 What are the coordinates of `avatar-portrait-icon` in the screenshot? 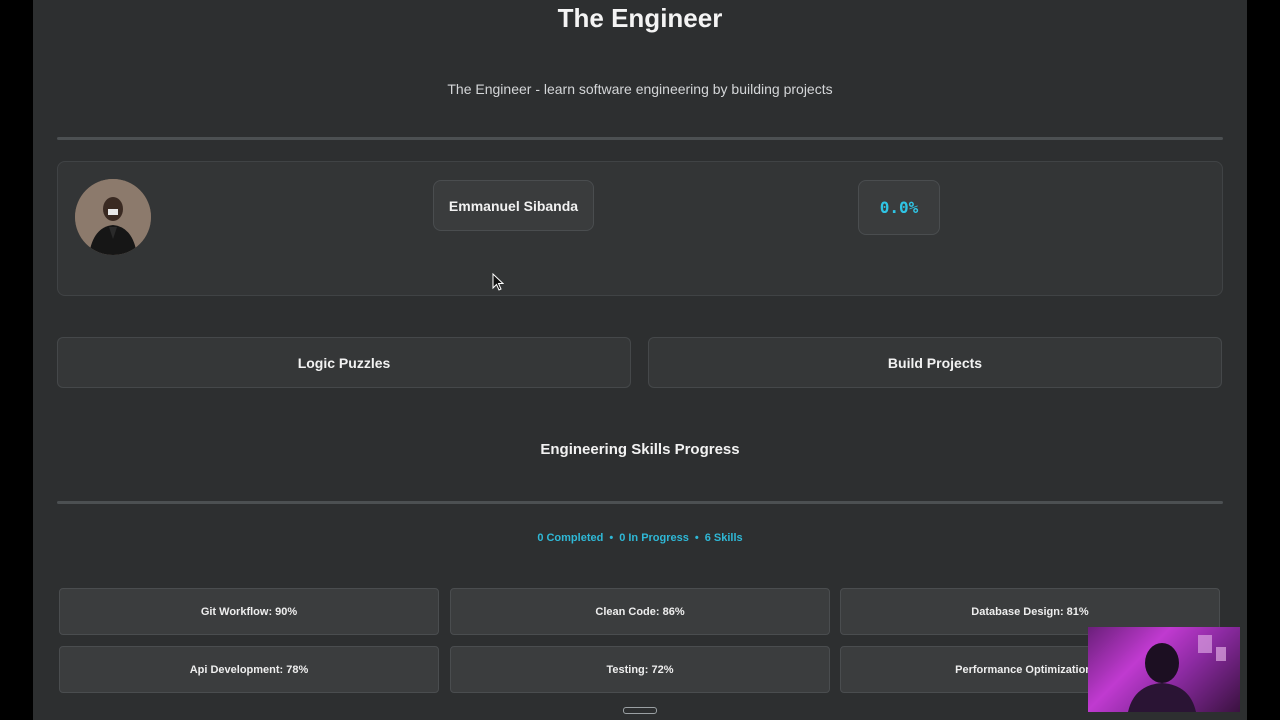 It's located at (113, 217).